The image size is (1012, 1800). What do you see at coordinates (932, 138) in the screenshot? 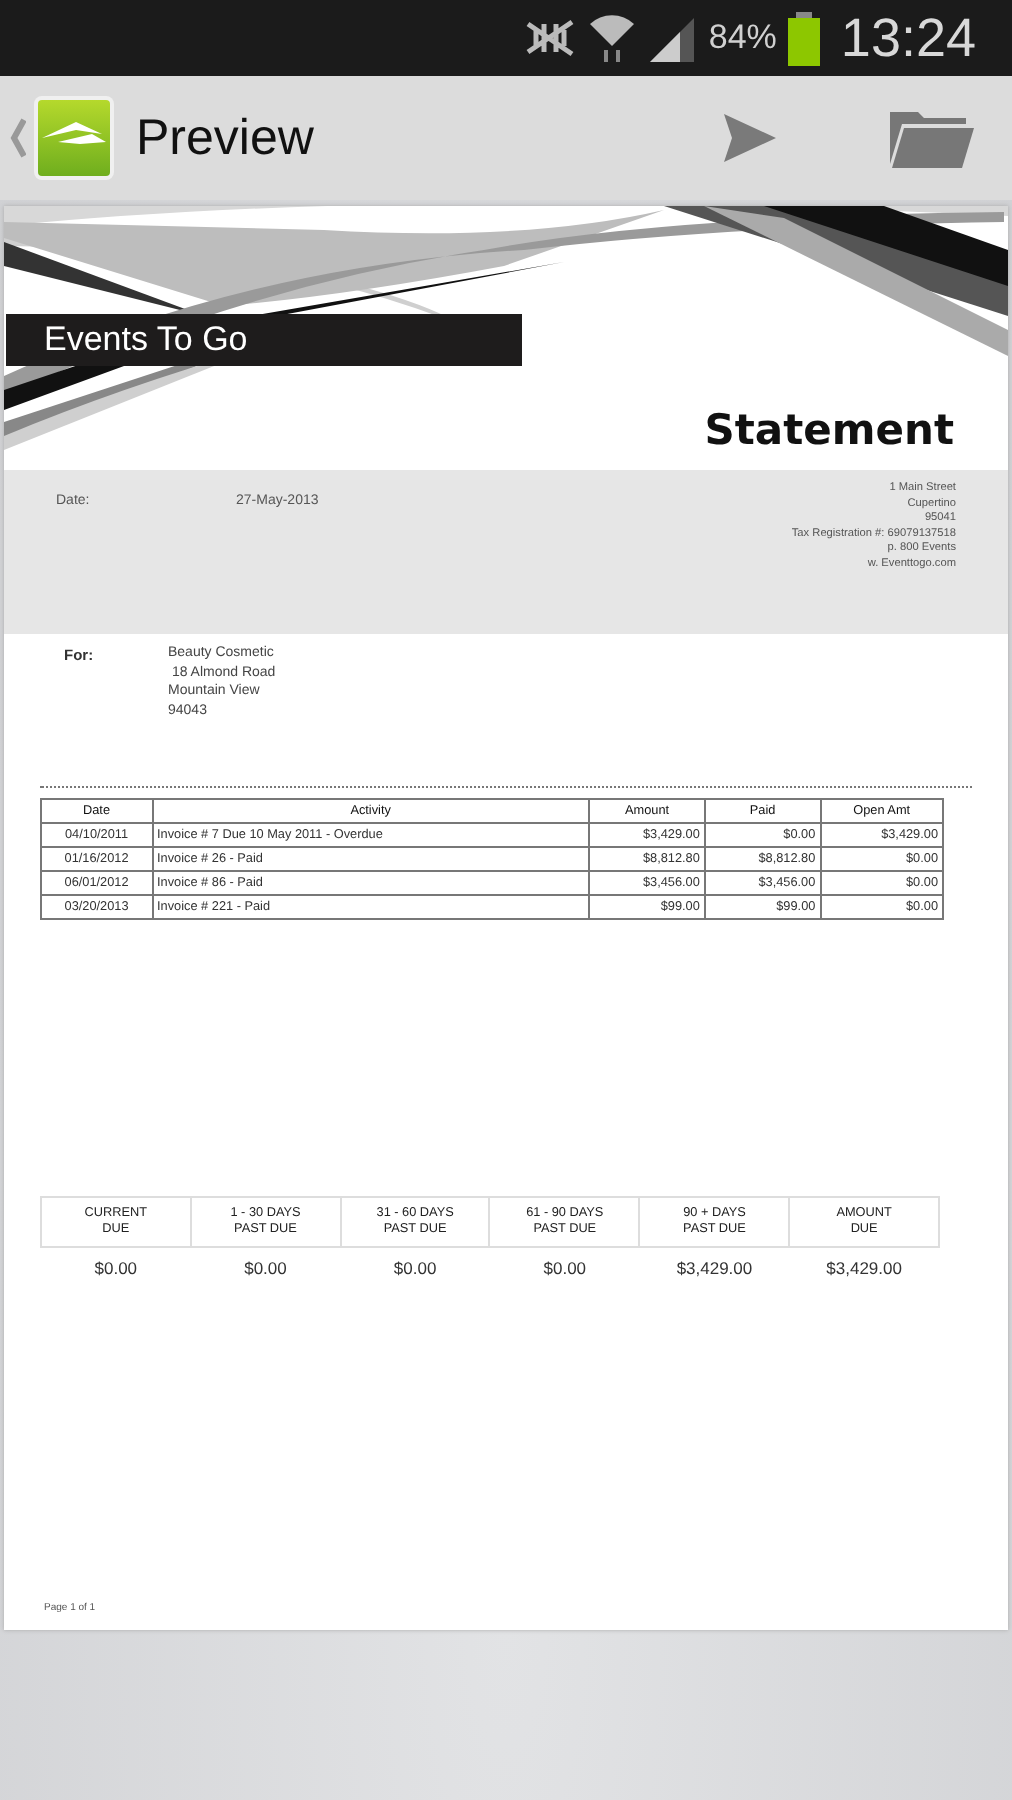
I see `folder-icon` at bounding box center [932, 138].